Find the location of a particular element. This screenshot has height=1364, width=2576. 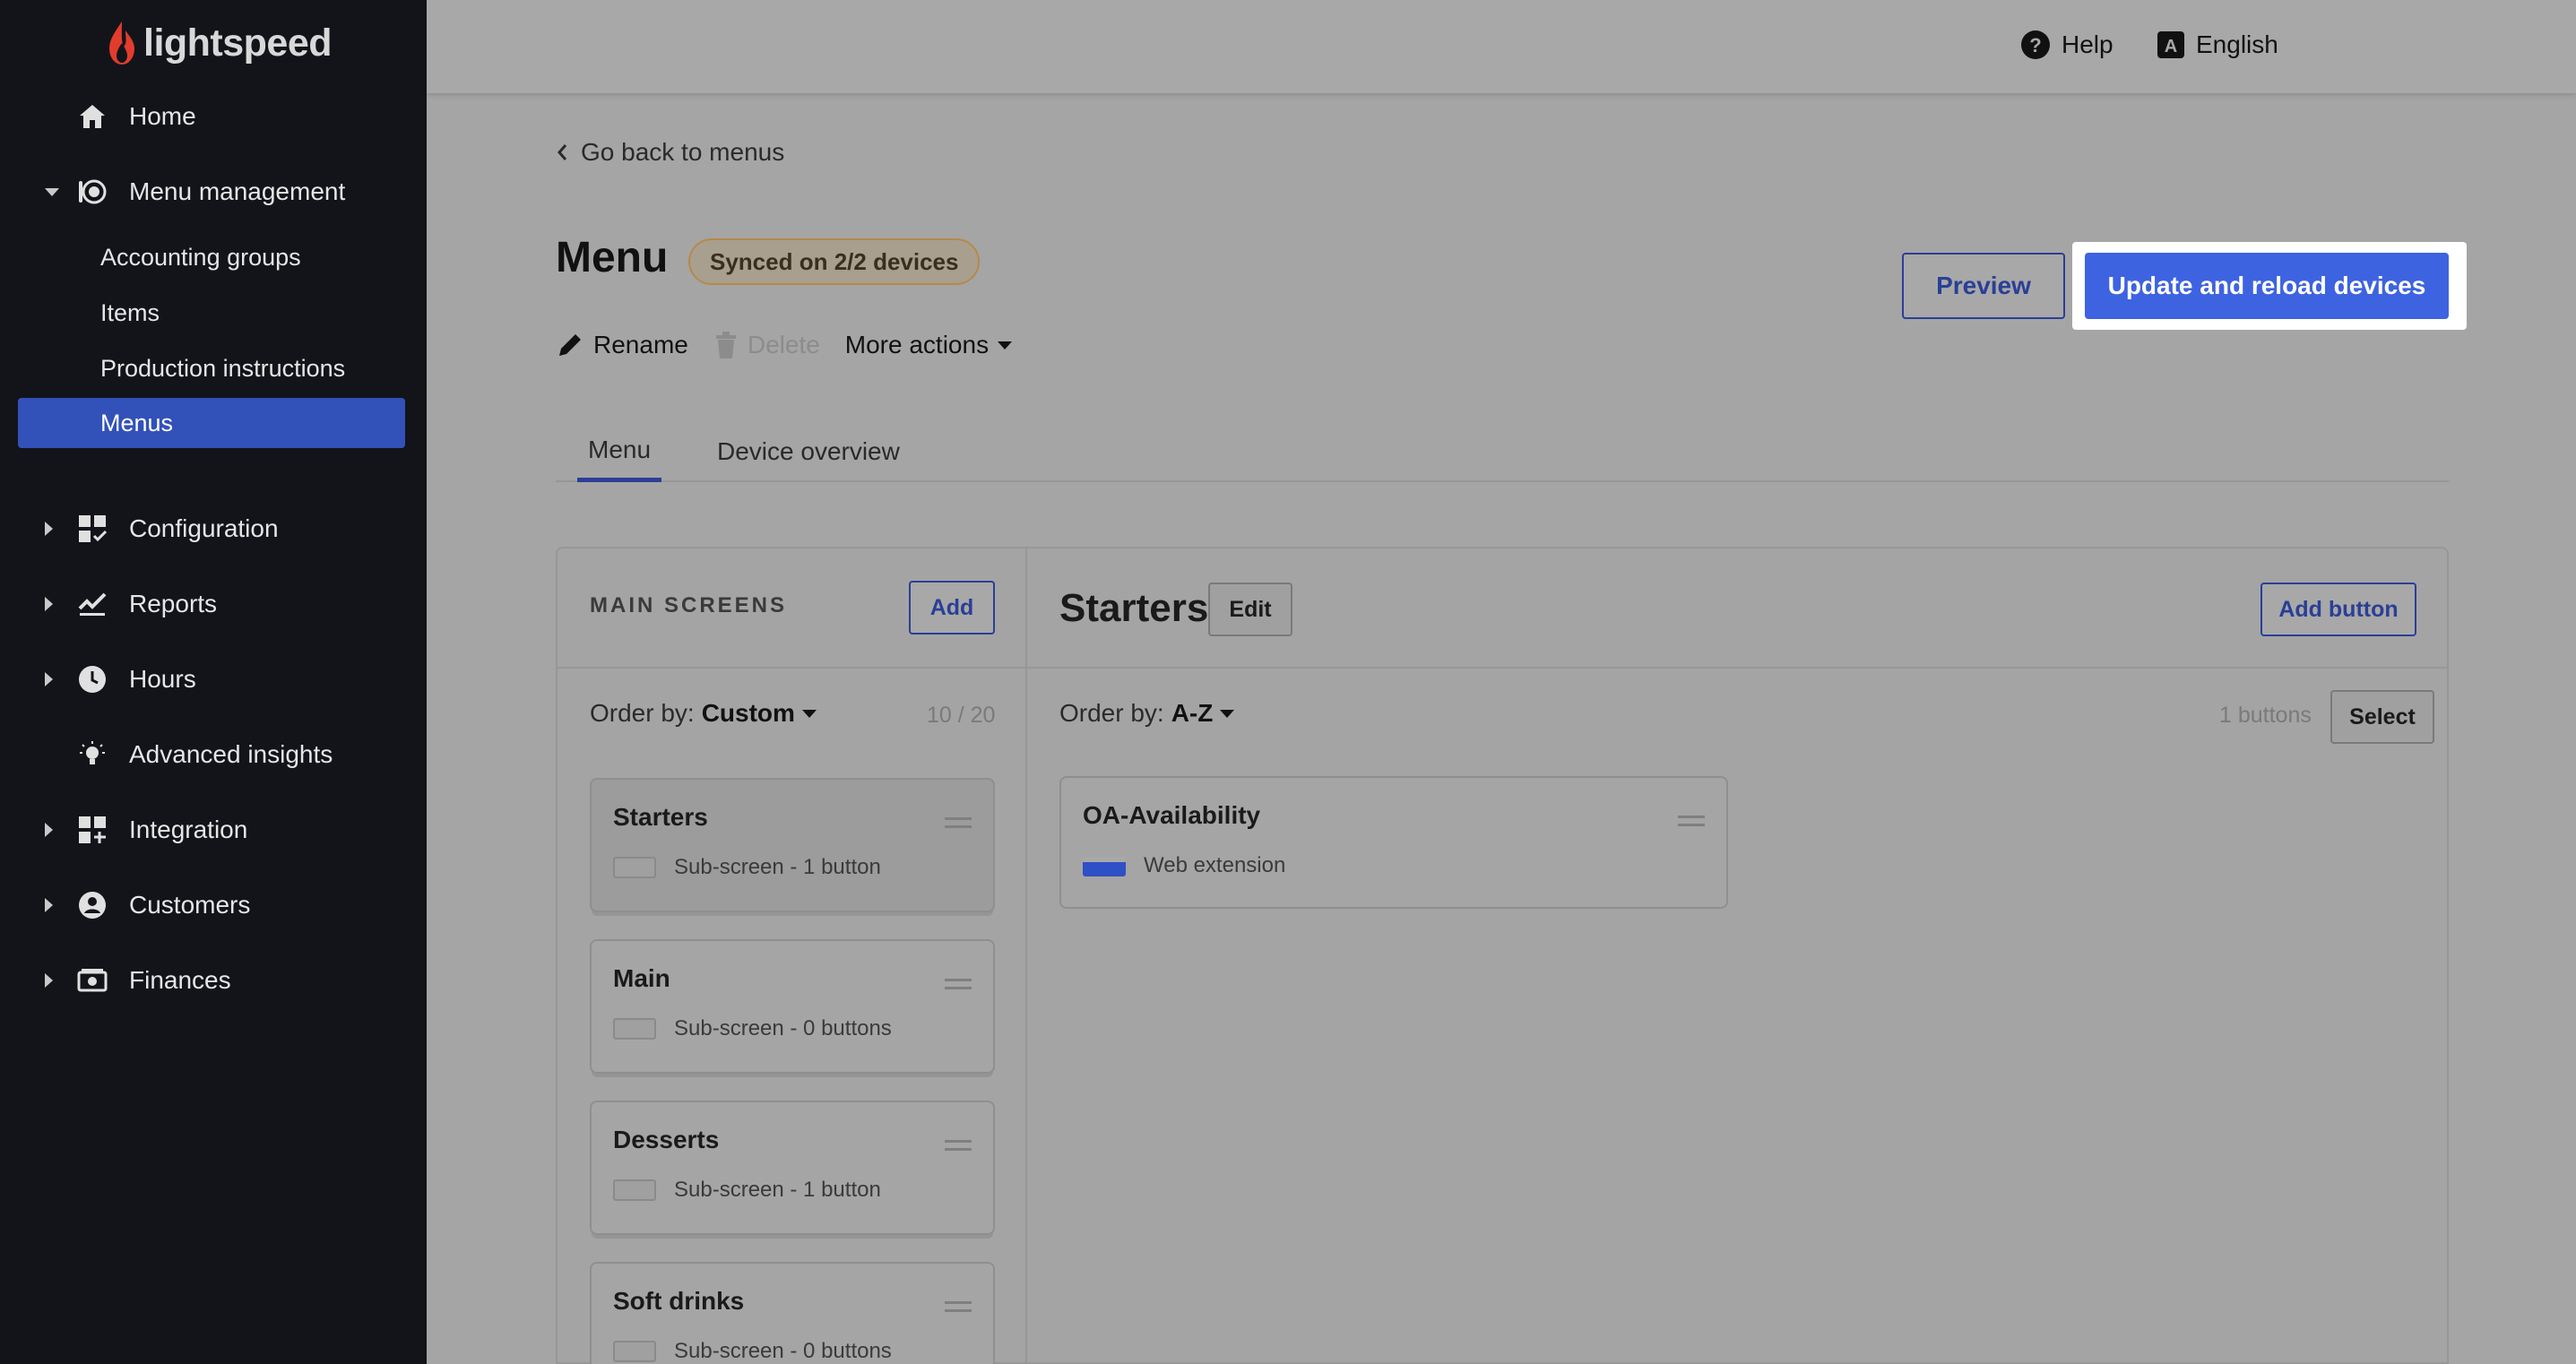

button-color-swatch is located at coordinates (1104, 866).